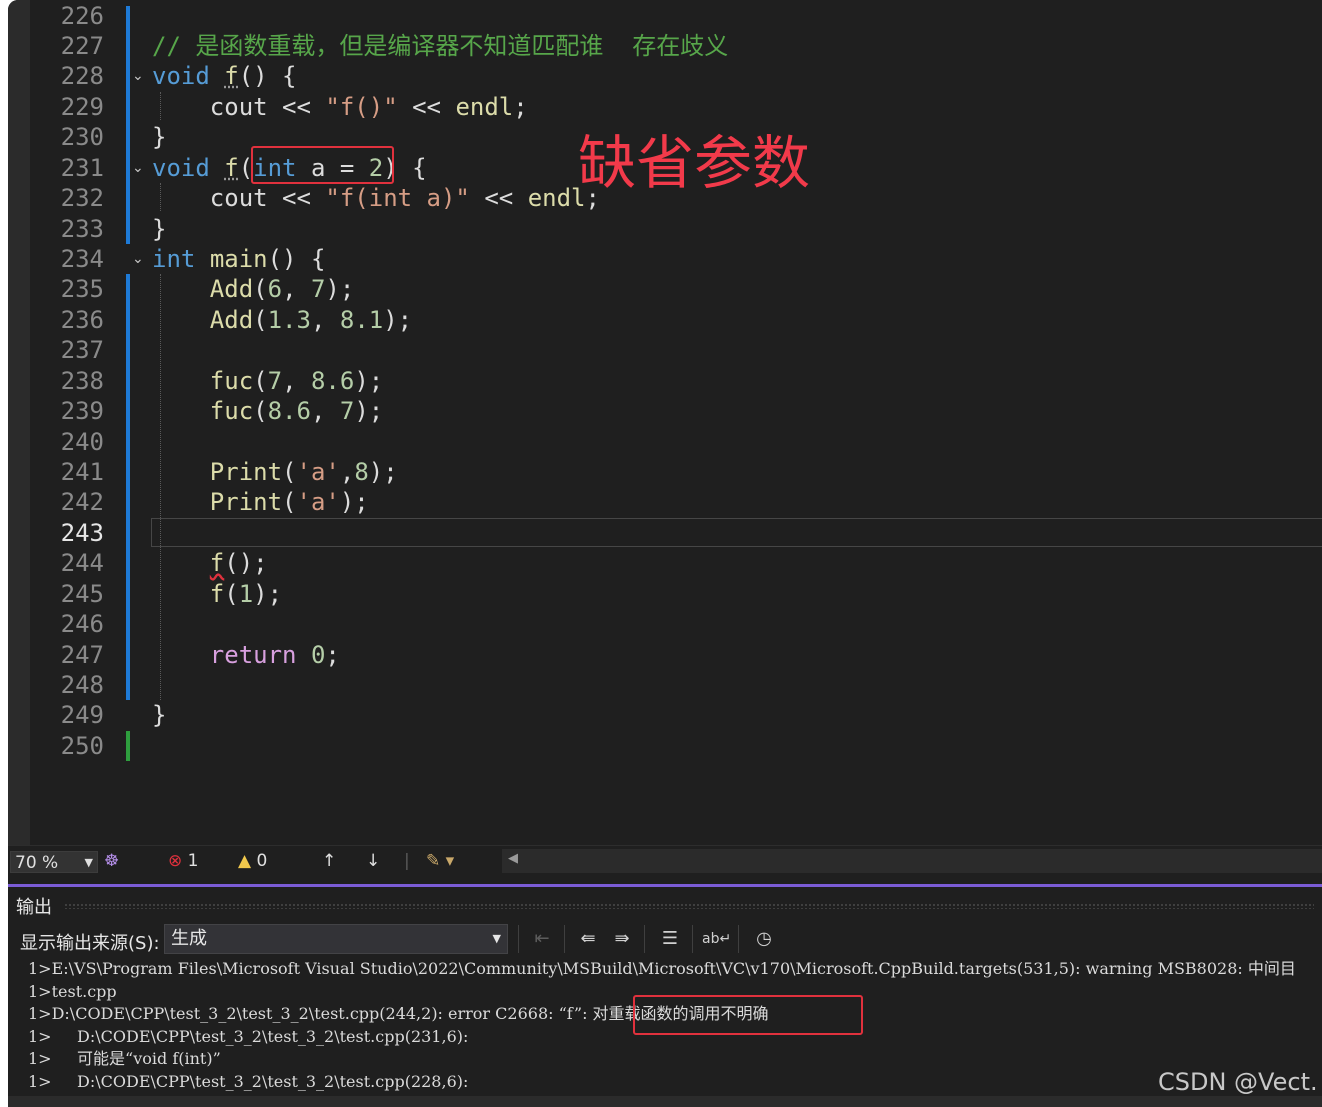  What do you see at coordinates (82, 502) in the screenshot?
I see `line-number: 242` at bounding box center [82, 502].